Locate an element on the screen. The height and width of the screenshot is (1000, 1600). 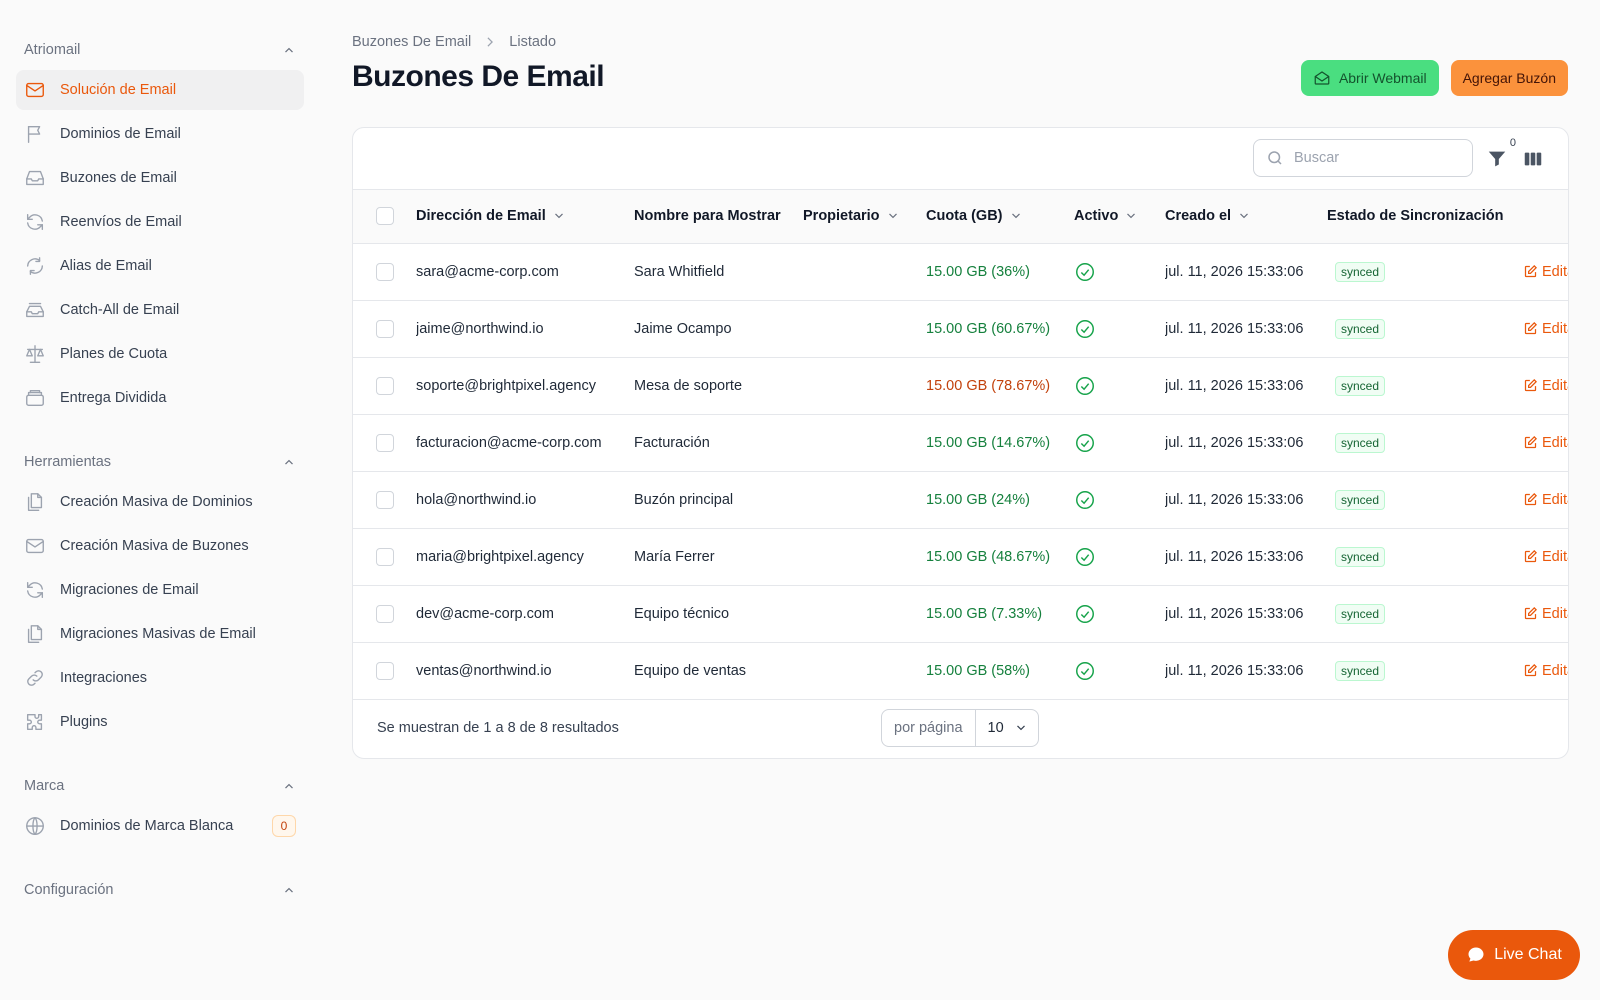
select-all-checkbox is located at coordinates (385, 216).